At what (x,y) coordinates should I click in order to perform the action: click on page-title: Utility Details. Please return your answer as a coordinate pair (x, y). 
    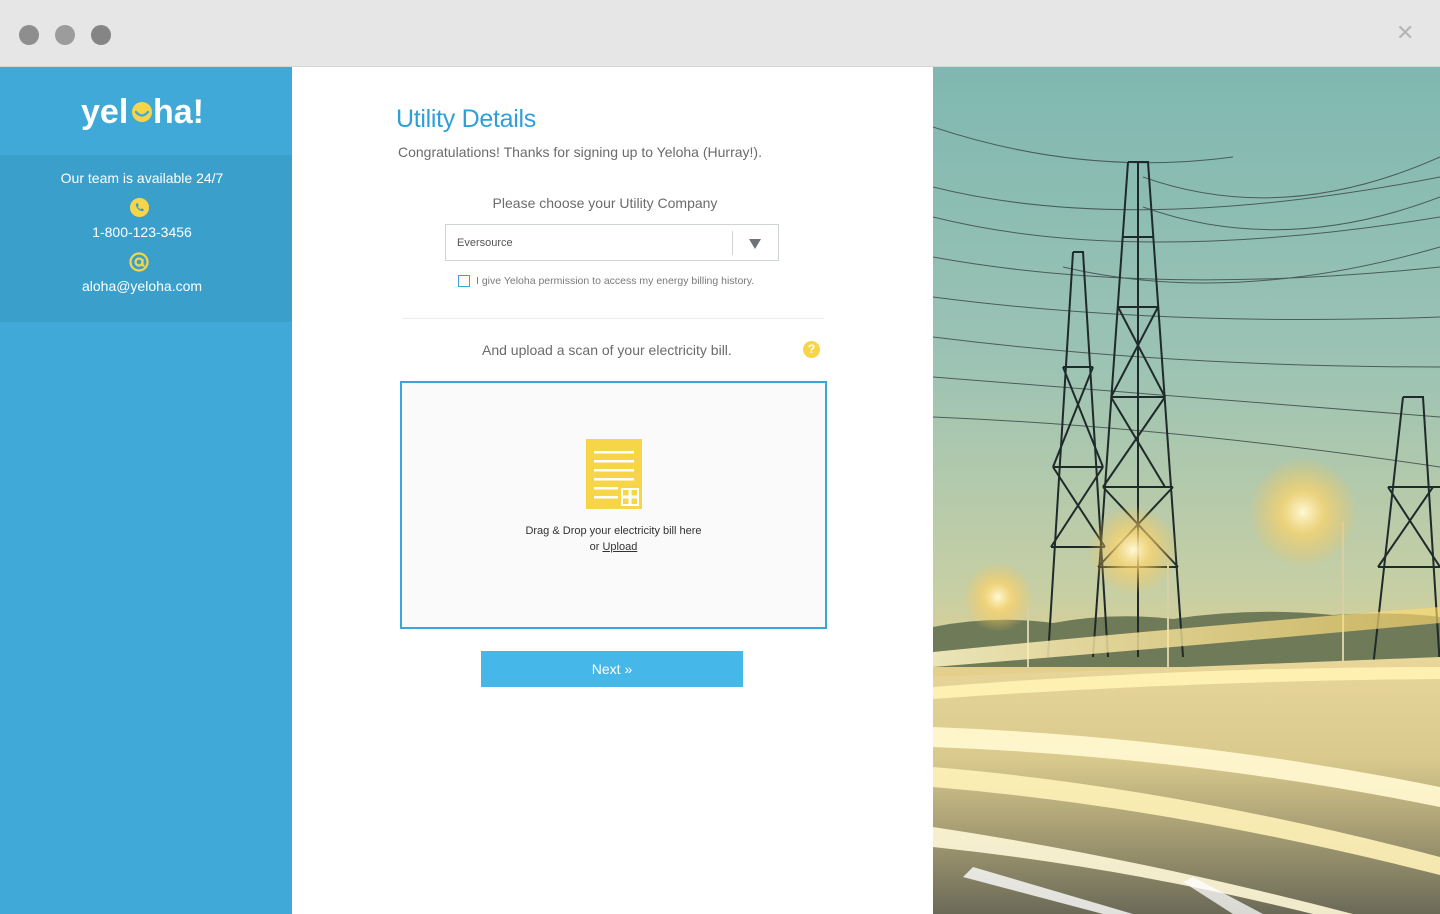
    Looking at the image, I should click on (466, 119).